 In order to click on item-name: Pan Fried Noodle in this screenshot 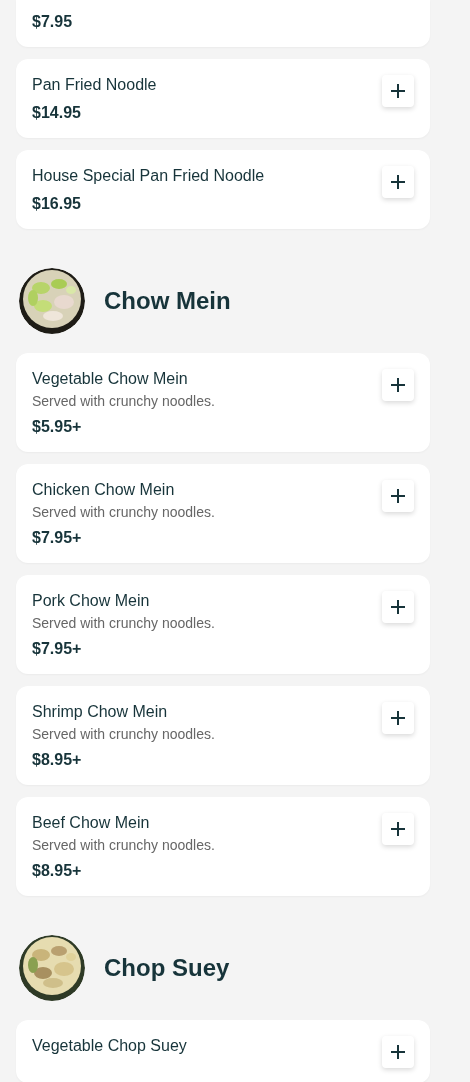, I will do `click(94, 85)`.